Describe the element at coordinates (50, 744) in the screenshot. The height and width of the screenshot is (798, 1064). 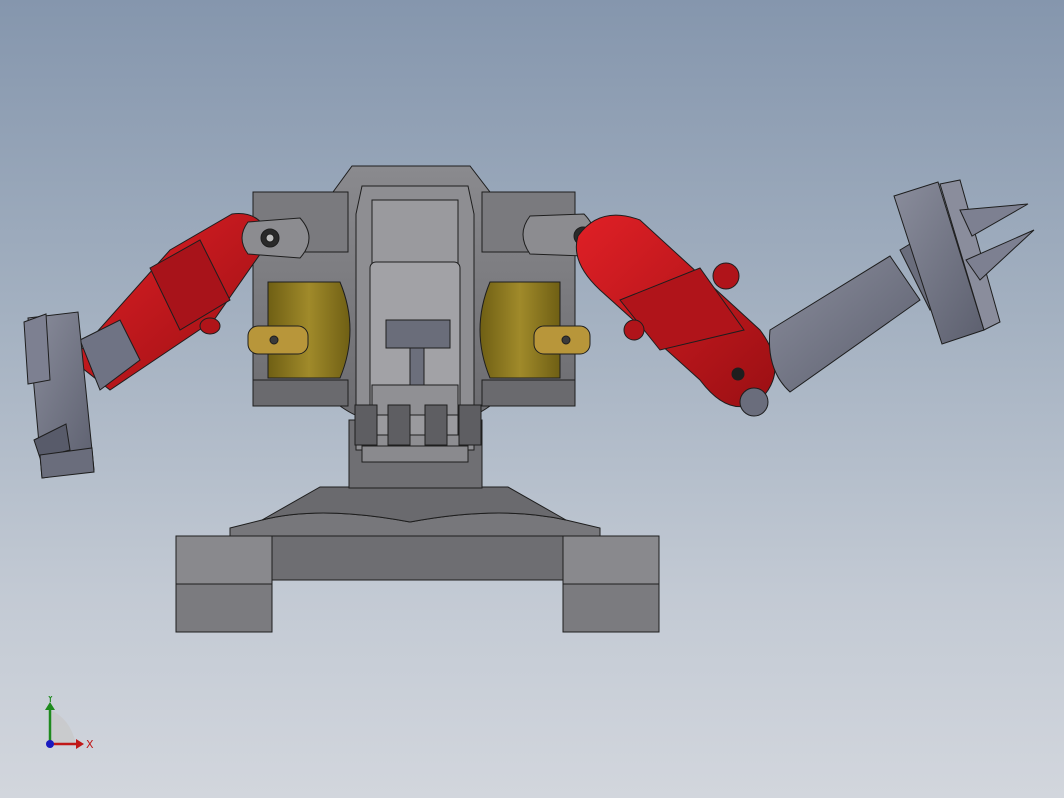
I see `z-axis-dot` at that location.